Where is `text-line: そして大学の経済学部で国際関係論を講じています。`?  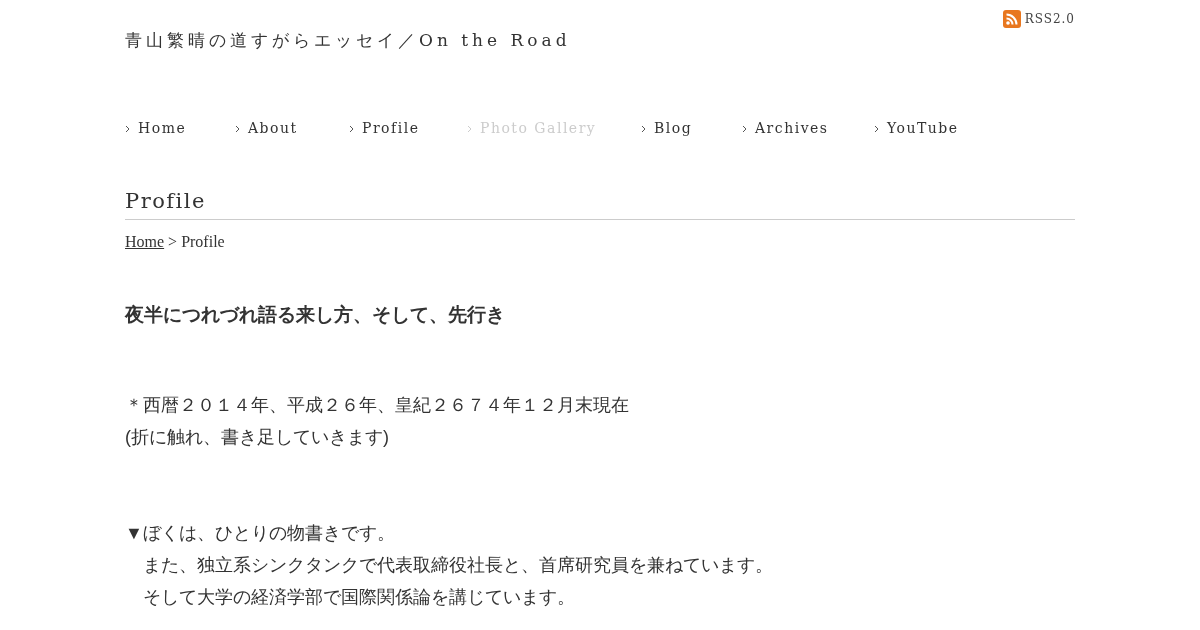 text-line: そして大学の経済学部で国際関係論を講じています。 is located at coordinates (359, 597).